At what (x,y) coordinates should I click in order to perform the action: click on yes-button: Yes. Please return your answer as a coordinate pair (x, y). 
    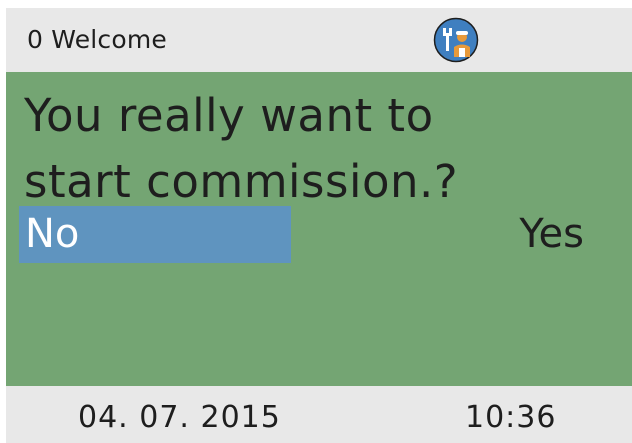
    Looking at the image, I should click on (551, 234).